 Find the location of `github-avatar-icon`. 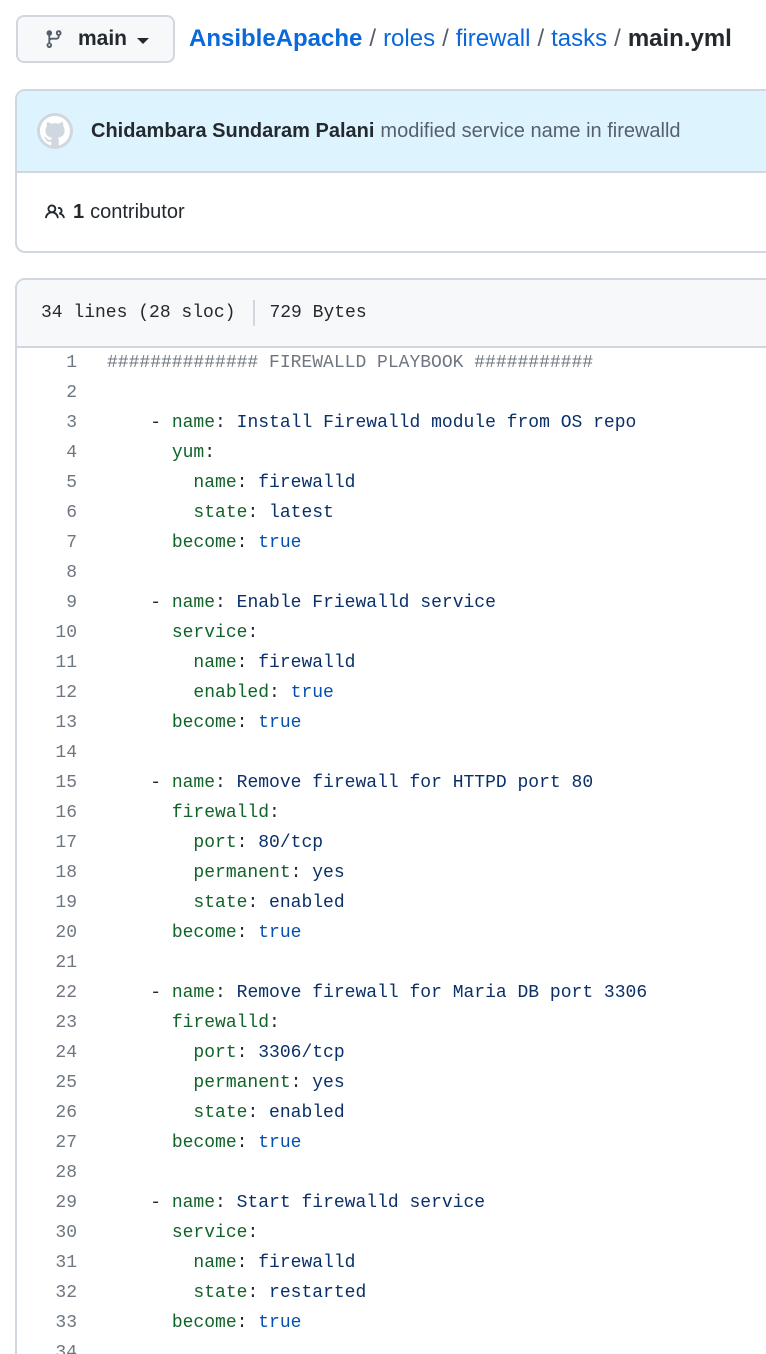

github-avatar-icon is located at coordinates (55, 131).